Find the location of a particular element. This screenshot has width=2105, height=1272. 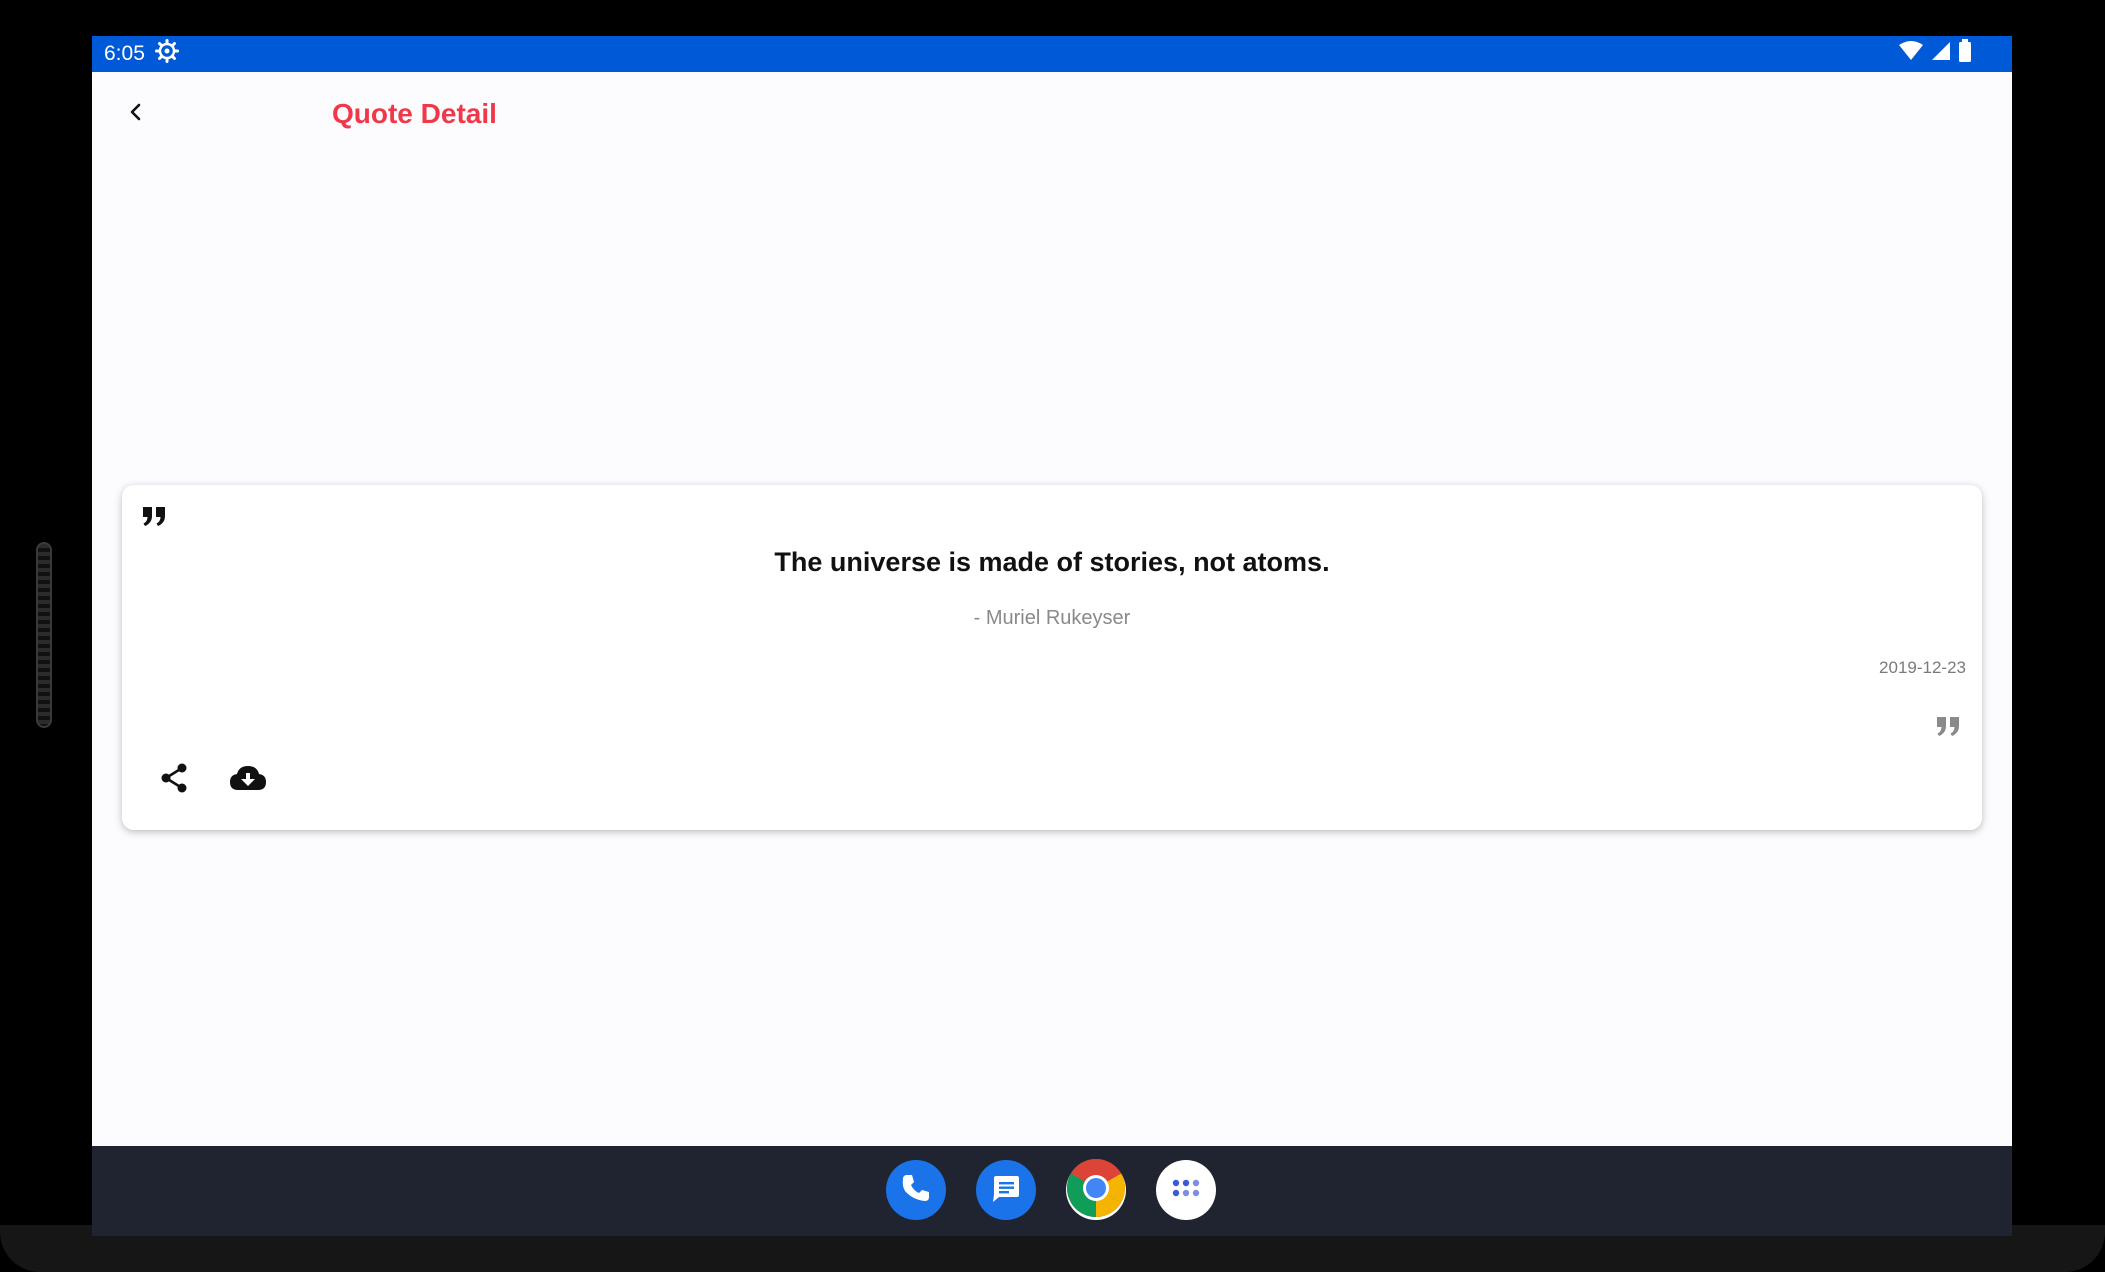

app-bar: Quote Detail is located at coordinates (1052, 114).